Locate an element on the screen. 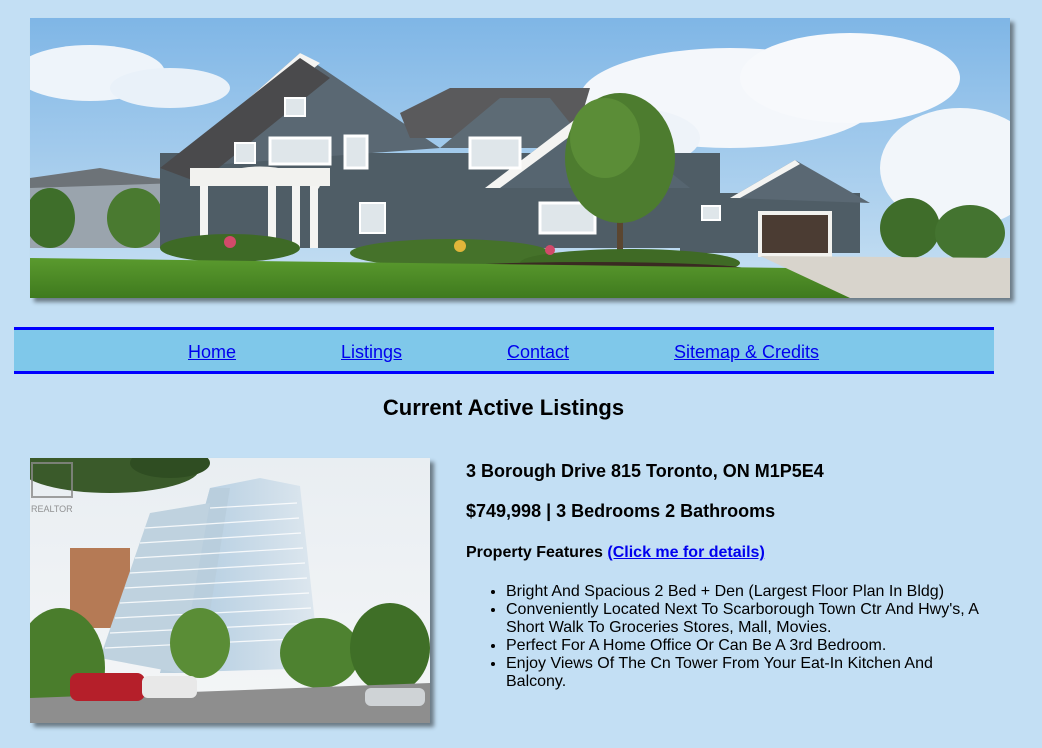 This screenshot has height=748, width=1042. main-nav: Home Listings Contact Sitemap & Credits is located at coordinates (504, 350).